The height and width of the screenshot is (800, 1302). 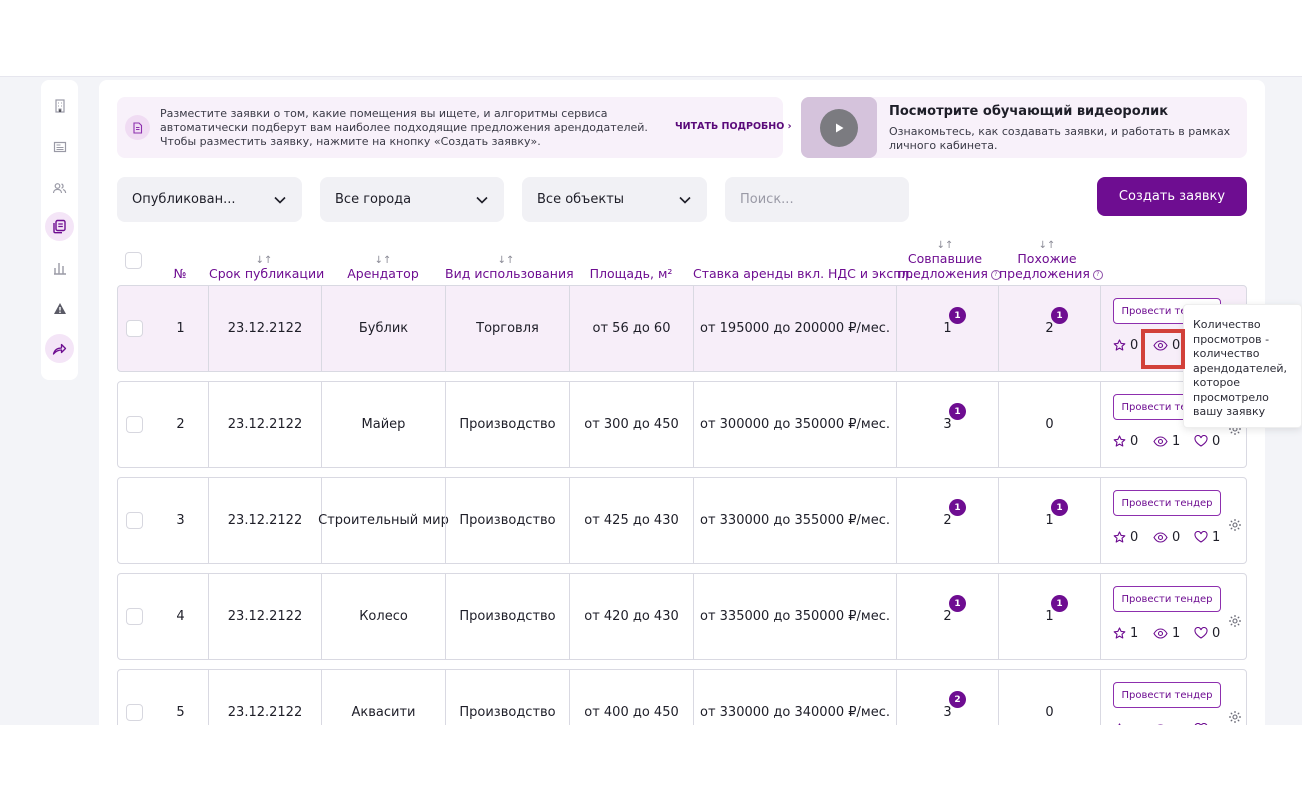 What do you see at coordinates (133, 260) in the screenshot?
I see `select-all-checkbox` at bounding box center [133, 260].